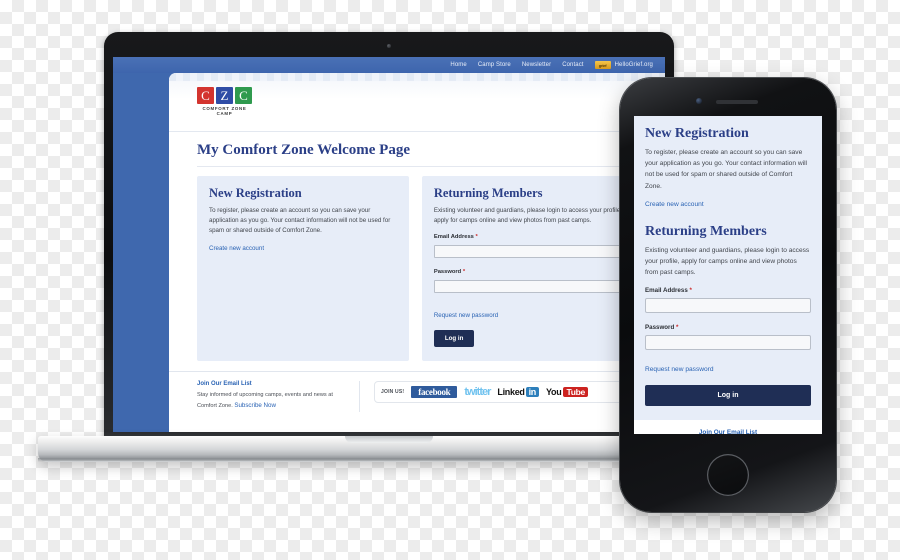  I want to click on mobile-login-button: Log in, so click(728, 396).